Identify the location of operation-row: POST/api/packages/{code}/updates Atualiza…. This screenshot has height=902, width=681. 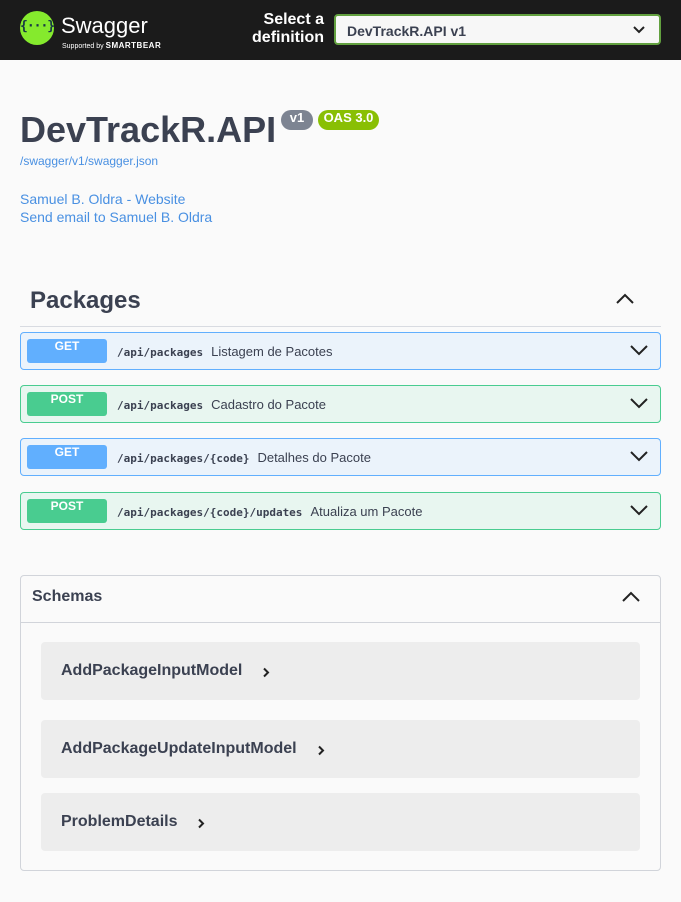
(340, 511).